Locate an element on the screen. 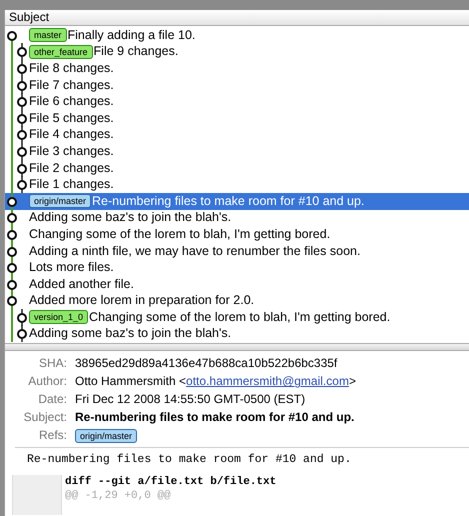 The width and height of the screenshot is (469, 516). ref-label: version_1_0 is located at coordinates (58, 317).